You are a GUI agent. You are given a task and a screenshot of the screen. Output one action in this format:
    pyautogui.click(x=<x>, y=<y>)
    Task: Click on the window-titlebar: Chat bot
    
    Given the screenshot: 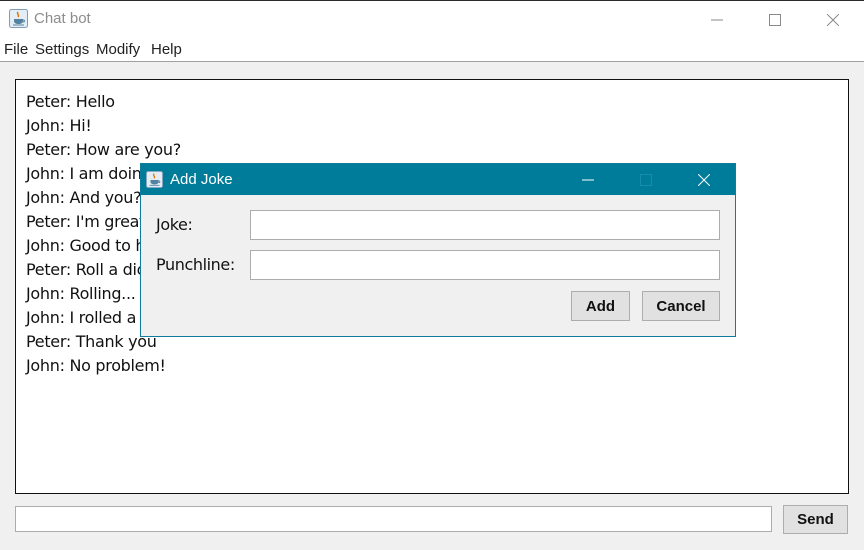 What is the action you would take?
    pyautogui.click(x=432, y=19)
    